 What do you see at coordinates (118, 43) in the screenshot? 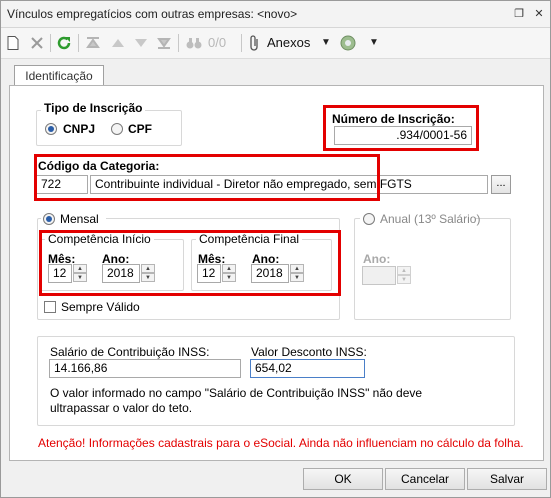
I see `previous-record-icon` at bounding box center [118, 43].